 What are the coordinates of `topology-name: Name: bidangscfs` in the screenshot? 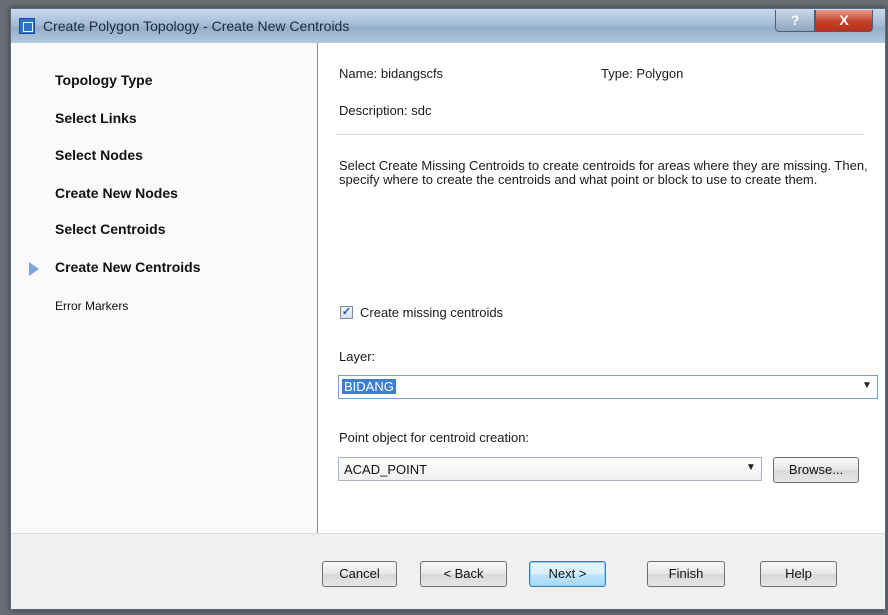 It's located at (391, 73).